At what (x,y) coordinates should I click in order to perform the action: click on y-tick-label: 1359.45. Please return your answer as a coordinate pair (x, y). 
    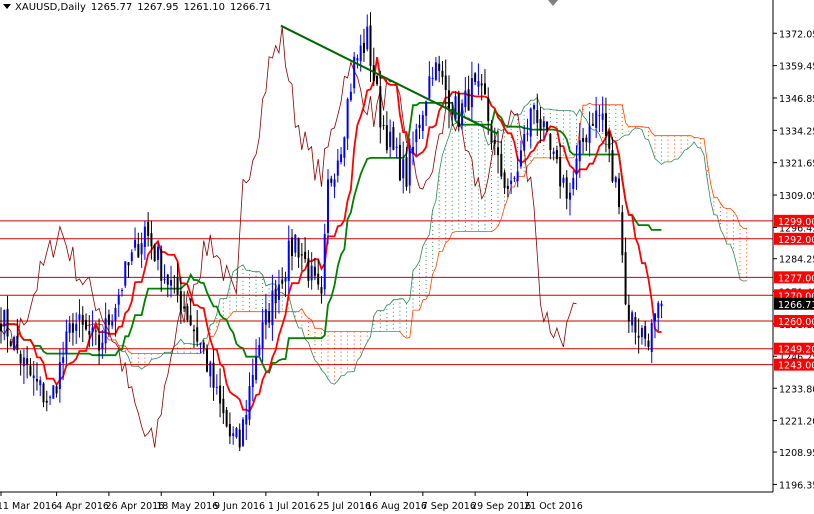
    Looking at the image, I should click on (796, 67).